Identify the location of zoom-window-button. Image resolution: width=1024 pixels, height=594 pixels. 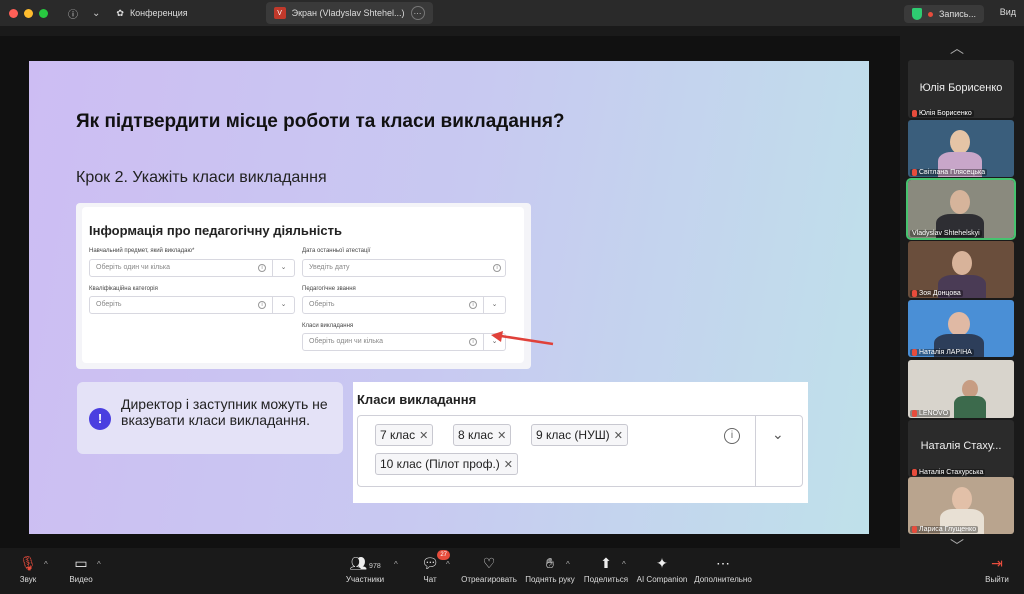
(43, 13).